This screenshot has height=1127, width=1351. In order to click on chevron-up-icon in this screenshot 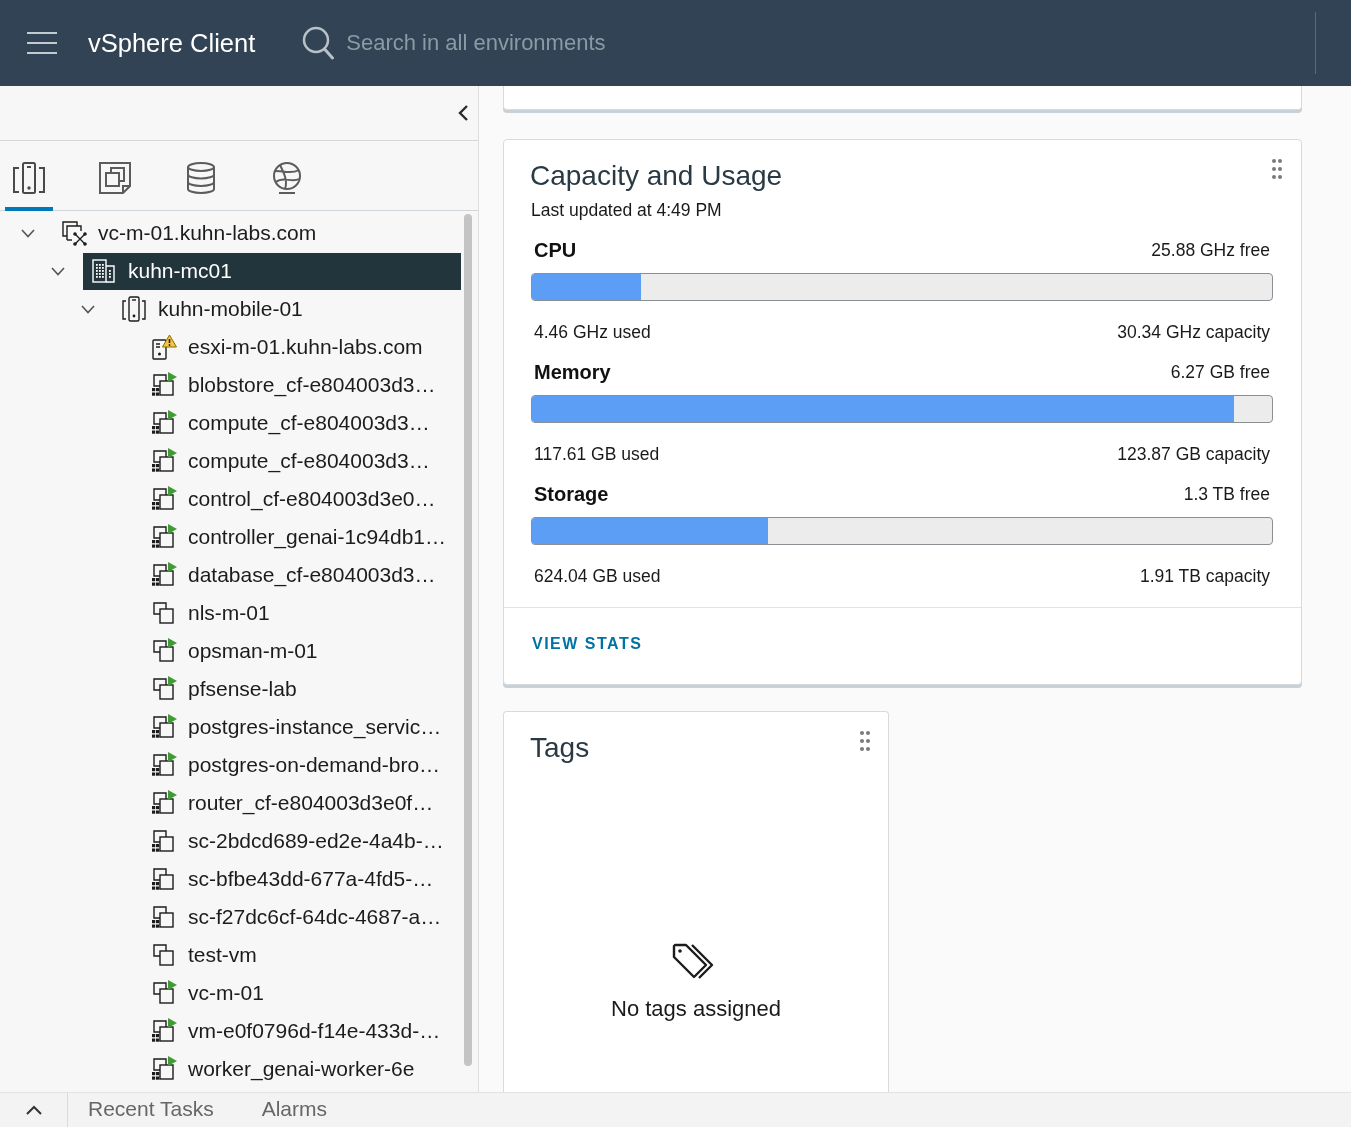, I will do `click(33, 1110)`.